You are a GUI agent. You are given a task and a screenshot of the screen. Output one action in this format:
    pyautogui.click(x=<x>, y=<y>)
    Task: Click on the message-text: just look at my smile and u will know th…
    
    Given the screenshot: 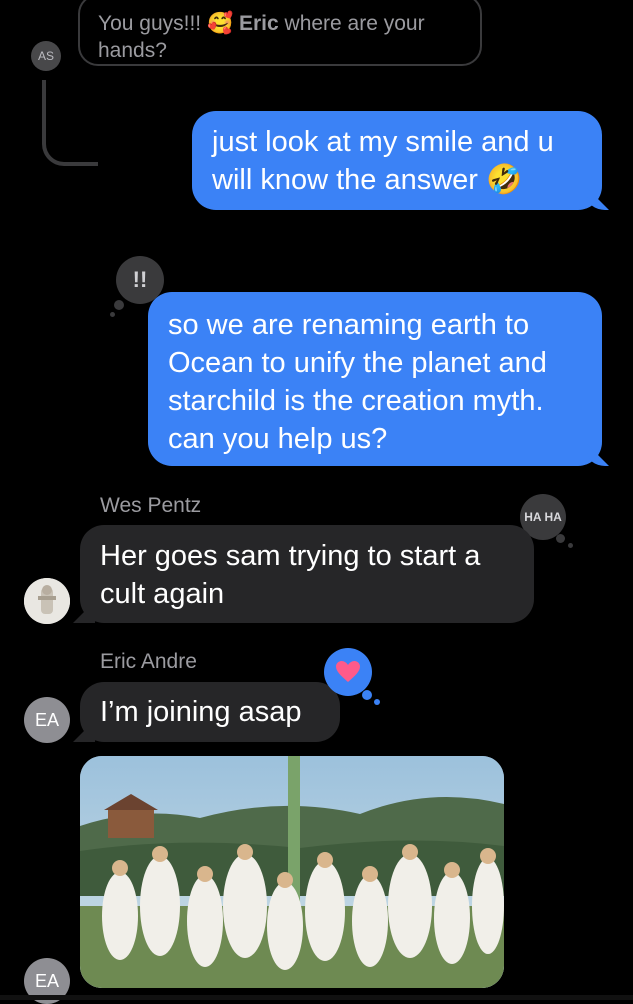 What is the action you would take?
    pyautogui.click(x=383, y=161)
    